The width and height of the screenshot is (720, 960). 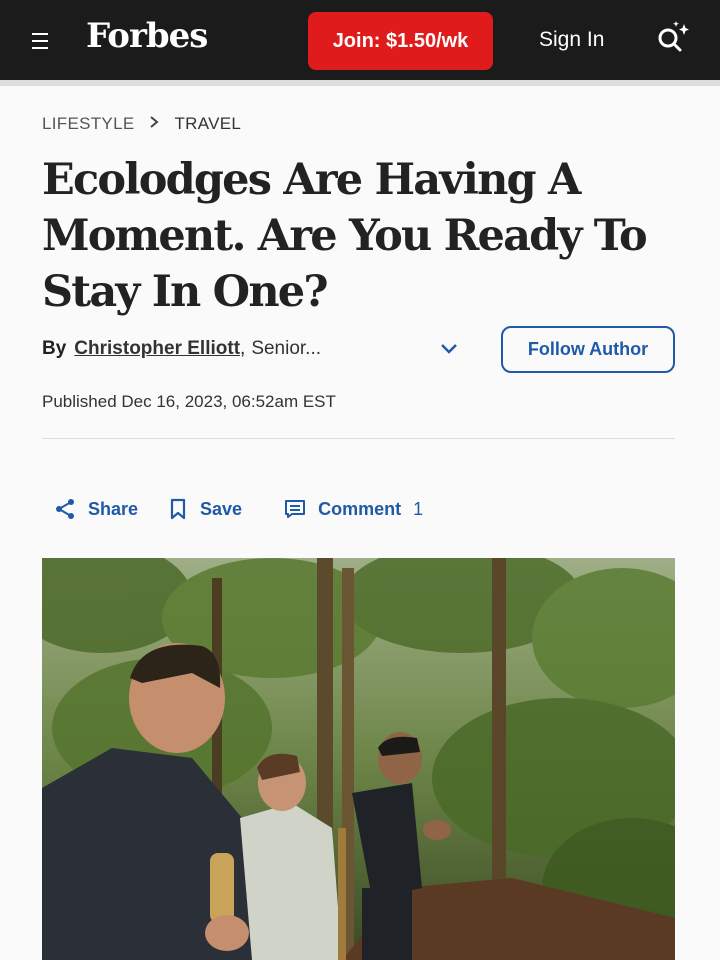 I want to click on share-icon, so click(x=65, y=509).